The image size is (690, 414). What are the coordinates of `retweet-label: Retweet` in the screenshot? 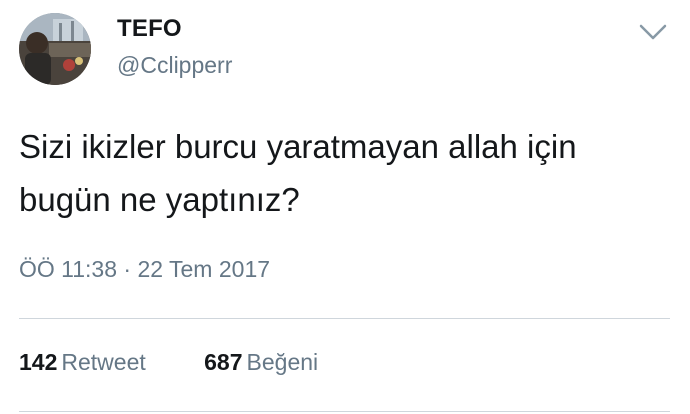 It's located at (103, 362).